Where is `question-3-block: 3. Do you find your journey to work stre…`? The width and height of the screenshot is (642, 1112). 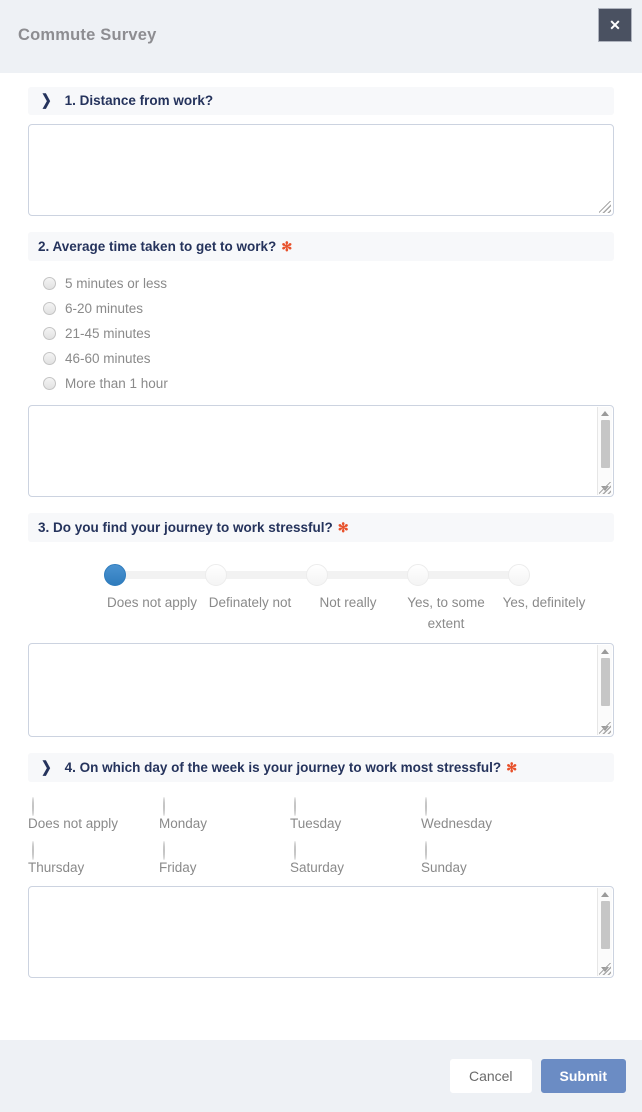 question-3-block: 3. Do you find your journey to work stre… is located at coordinates (321, 527).